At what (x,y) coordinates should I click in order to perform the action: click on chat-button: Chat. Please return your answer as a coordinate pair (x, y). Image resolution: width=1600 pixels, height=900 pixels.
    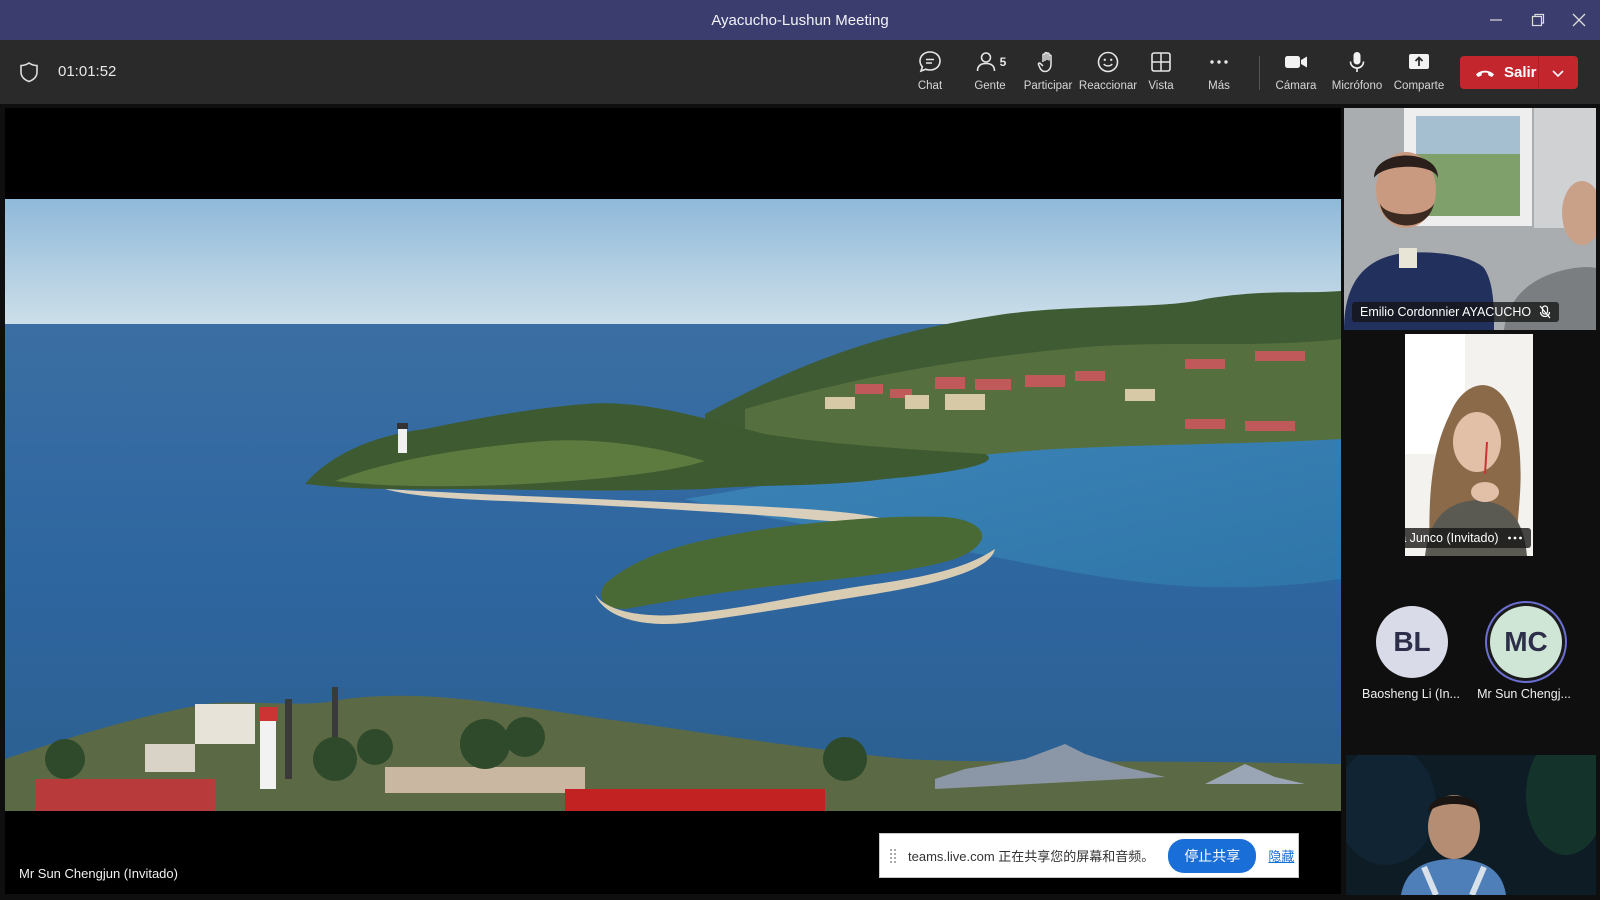
    Looking at the image, I should click on (930, 74).